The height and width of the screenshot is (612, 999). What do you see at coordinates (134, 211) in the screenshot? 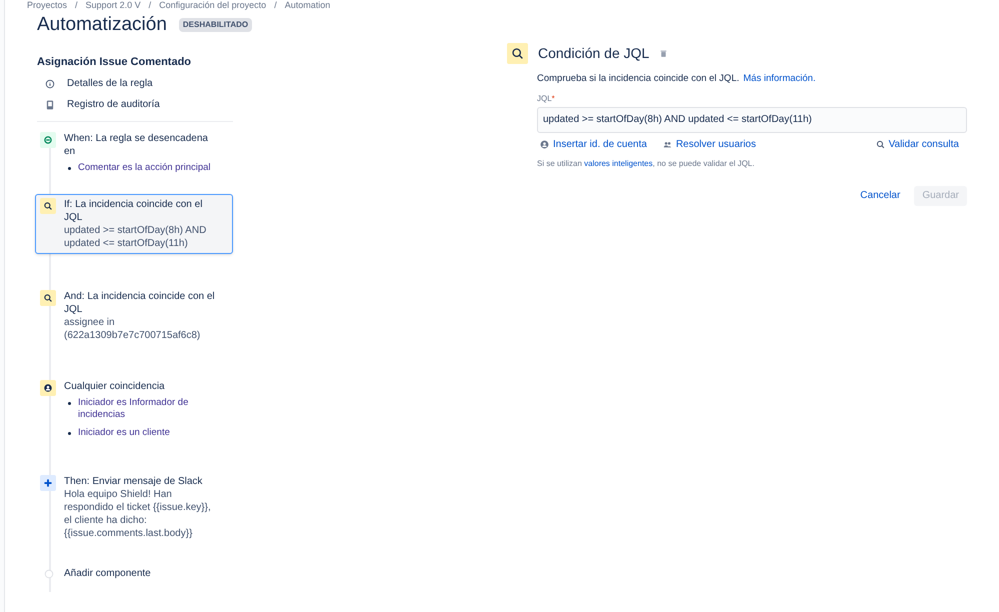
I see `step-title: If: La incidencia coincide con el JQL` at bounding box center [134, 211].